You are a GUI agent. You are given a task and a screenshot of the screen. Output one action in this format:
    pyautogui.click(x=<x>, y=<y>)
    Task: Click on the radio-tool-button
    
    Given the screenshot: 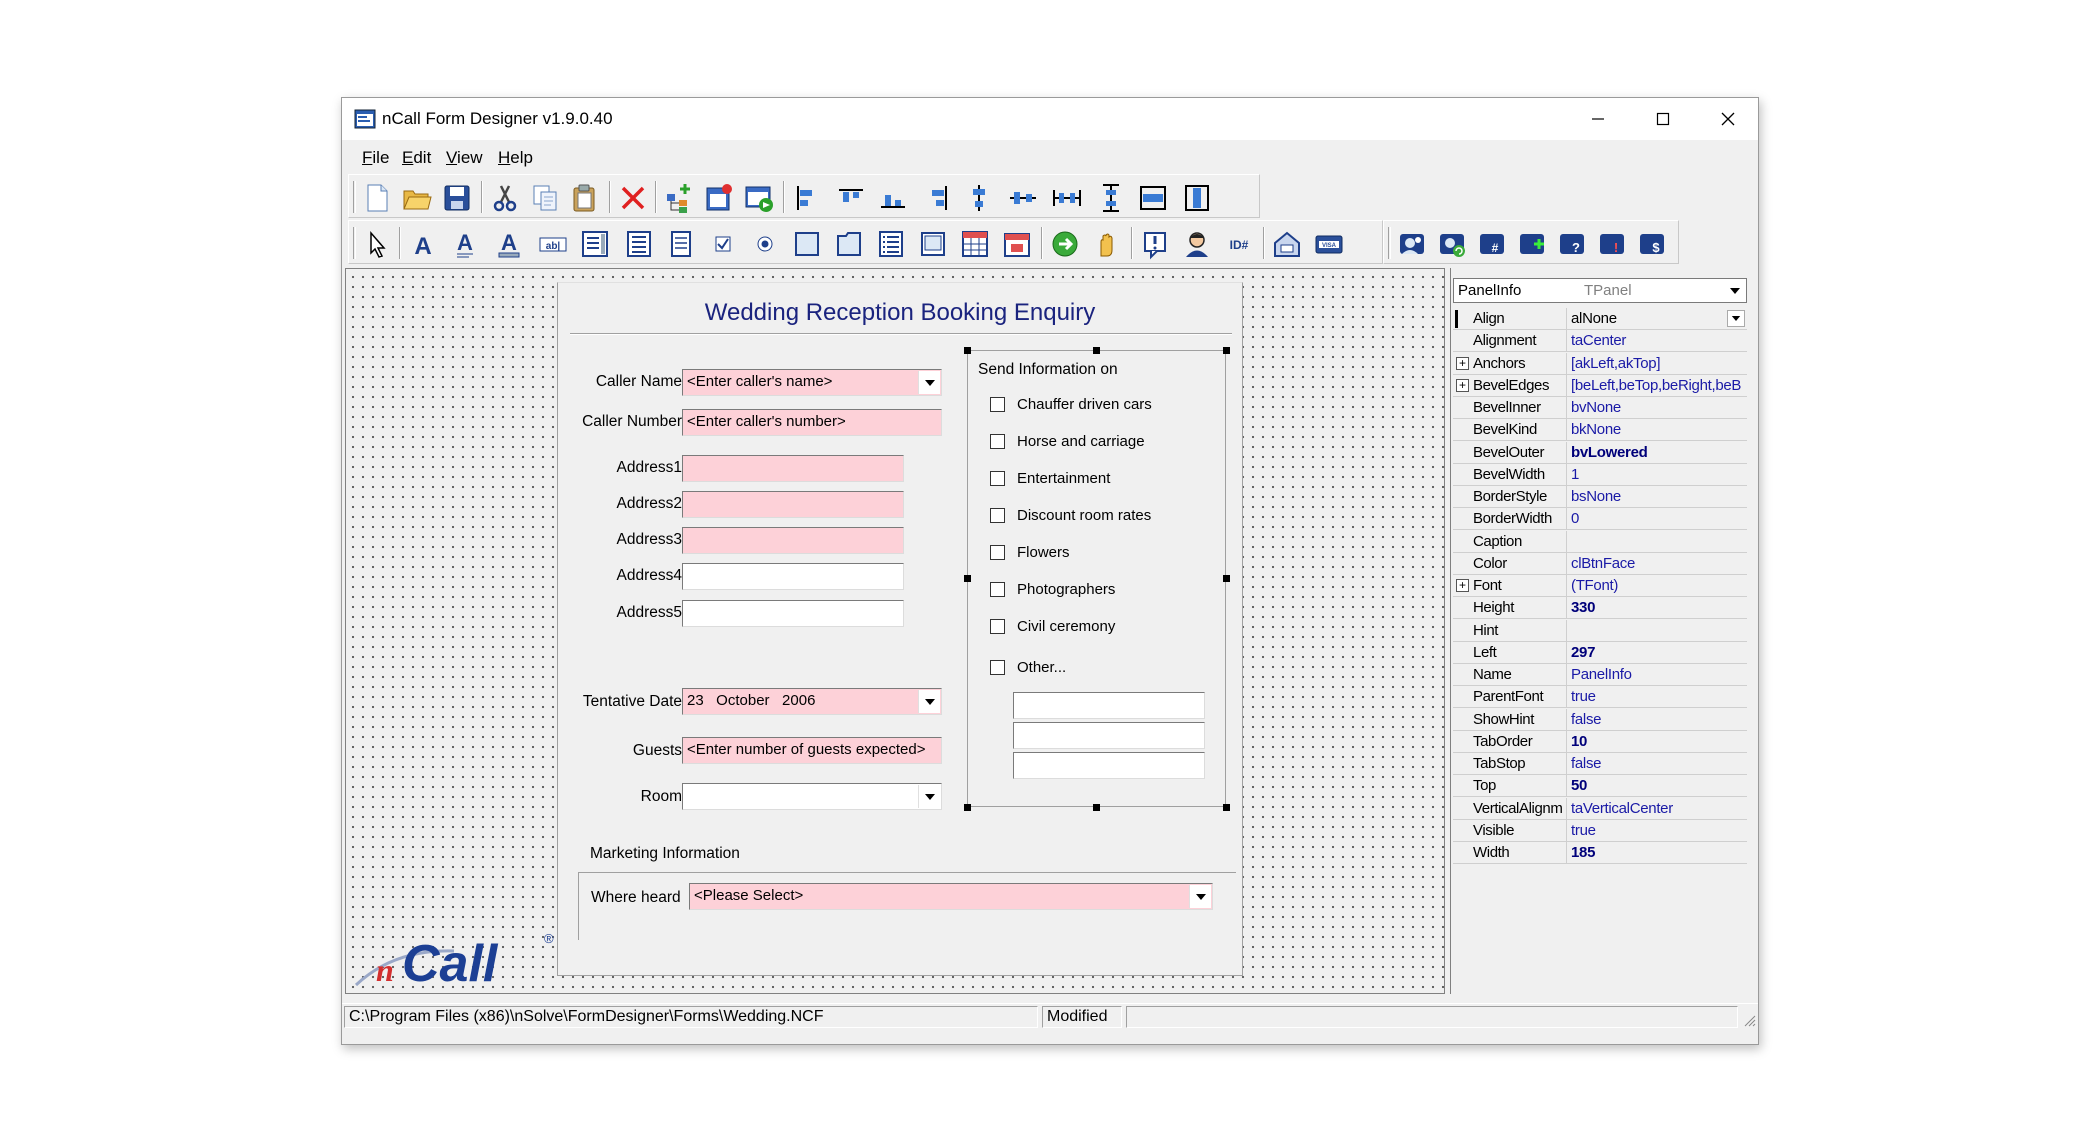 What is the action you would take?
    pyautogui.click(x=765, y=244)
    